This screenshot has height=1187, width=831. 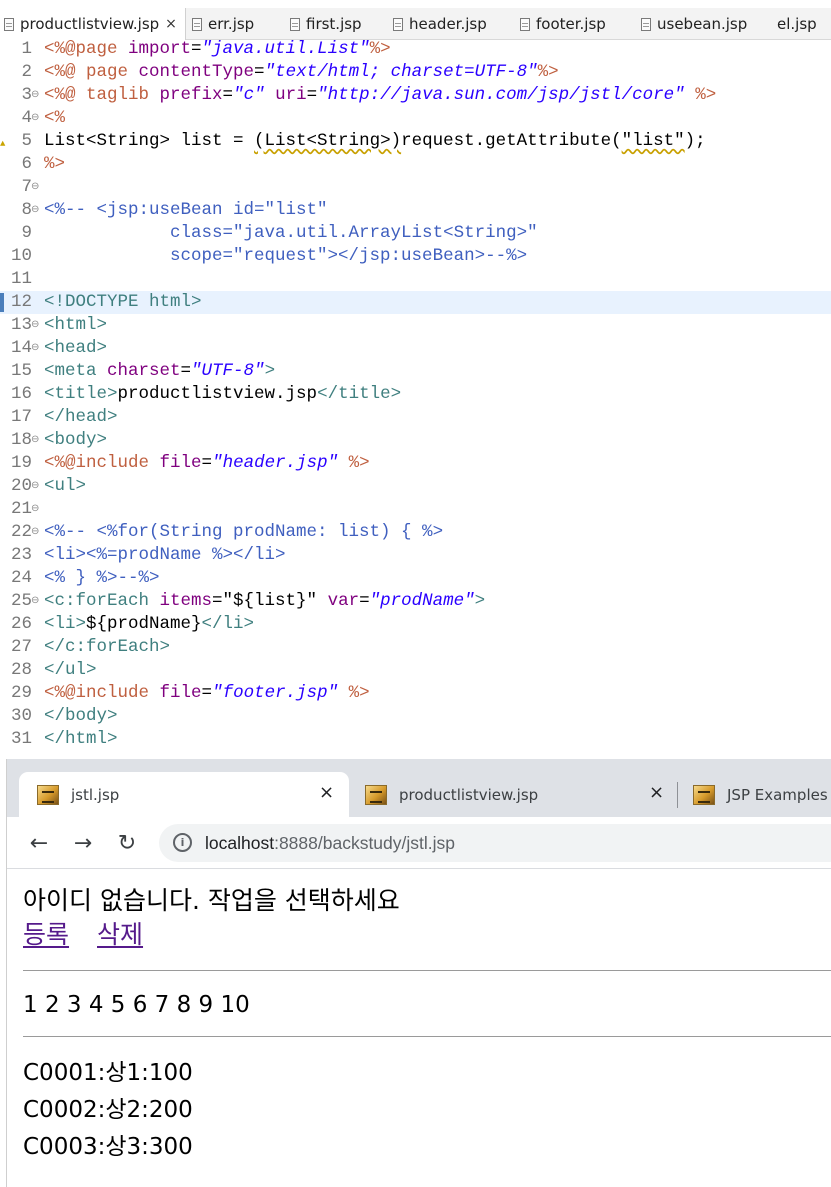 I want to click on code-text: class="java.util.ArrayList<String>", so click(x=291, y=233).